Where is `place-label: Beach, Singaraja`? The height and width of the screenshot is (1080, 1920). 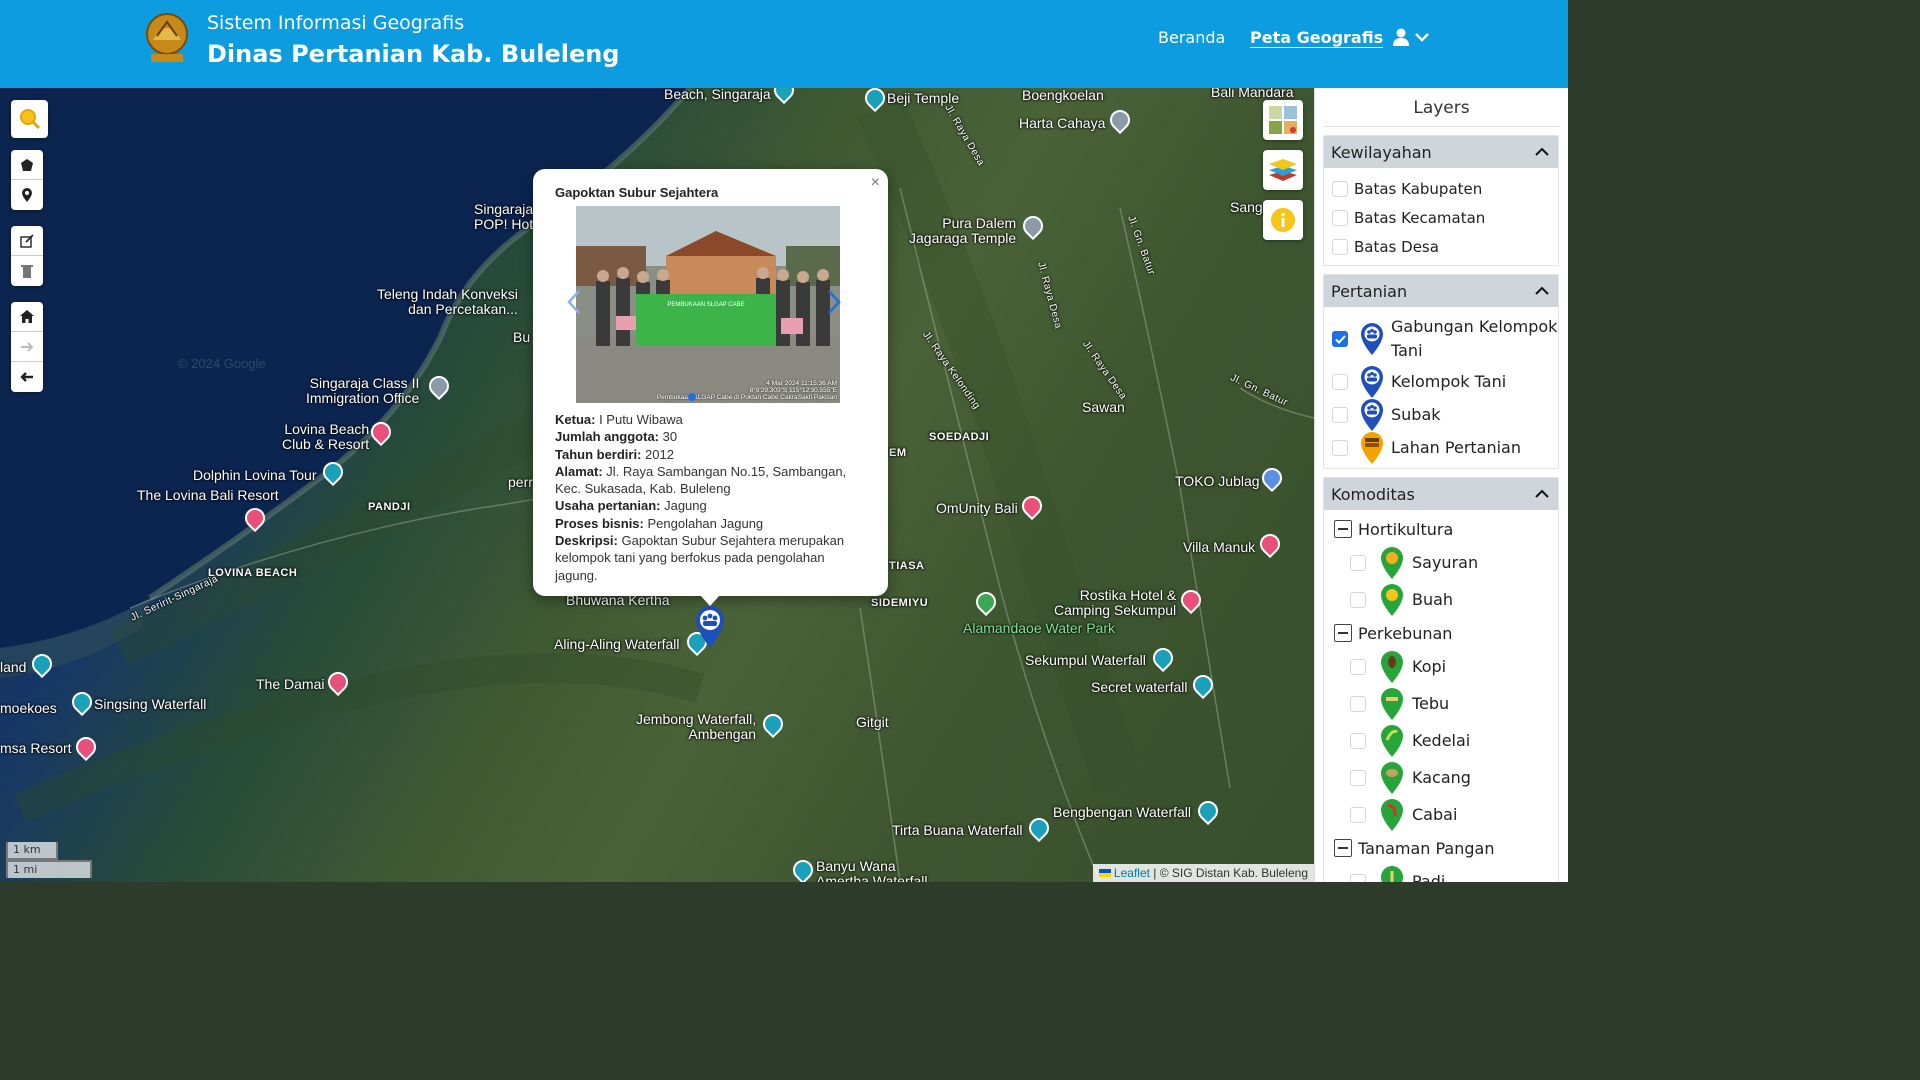
place-label: Beach, Singaraja is located at coordinates (717, 95).